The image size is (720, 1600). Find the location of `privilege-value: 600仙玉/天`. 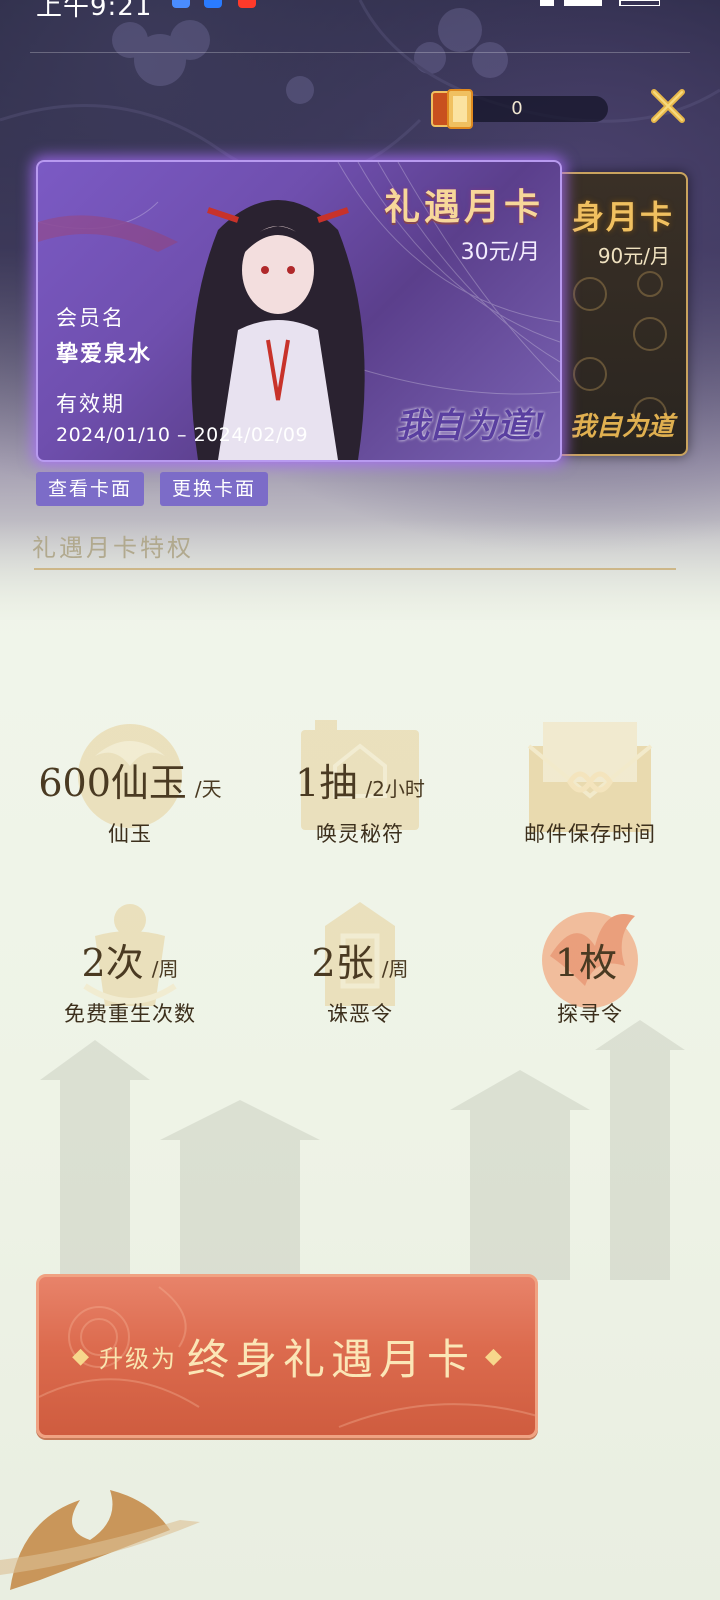

privilege-value: 600仙玉/天 is located at coordinates (130, 783).